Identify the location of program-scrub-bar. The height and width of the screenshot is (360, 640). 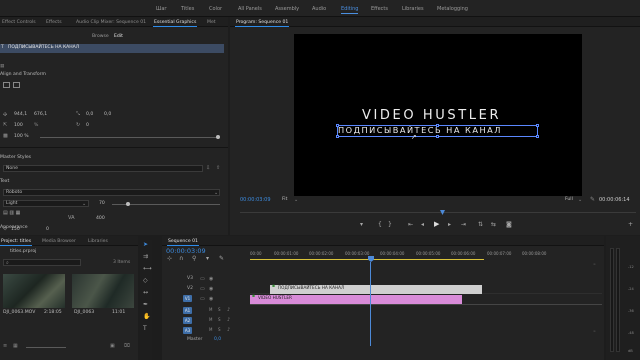
(438, 212).